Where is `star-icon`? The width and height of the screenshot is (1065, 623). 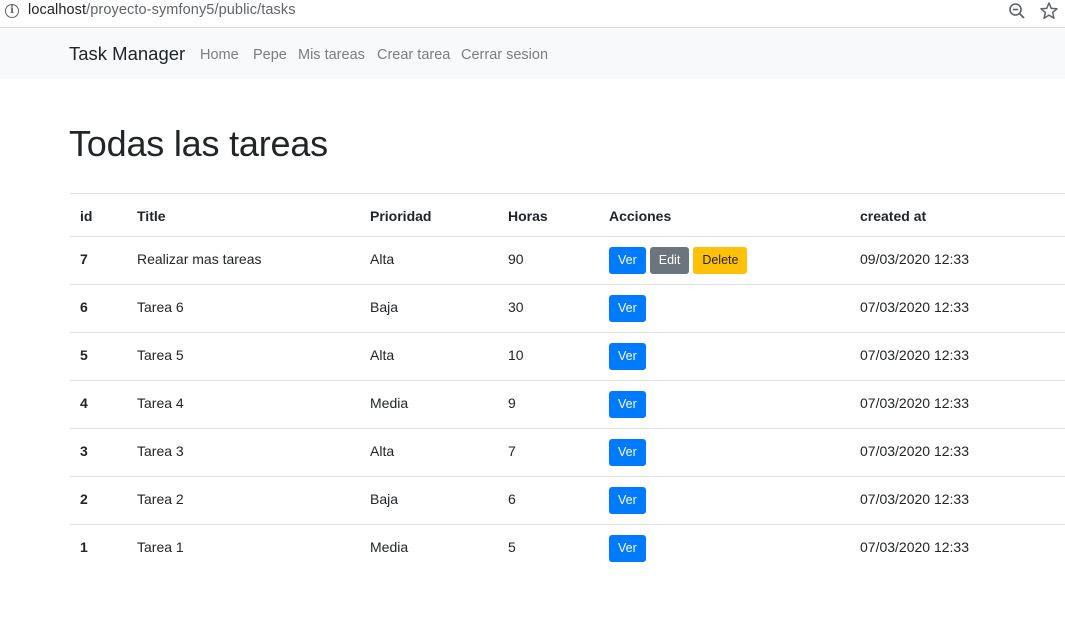 star-icon is located at coordinates (1049, 11).